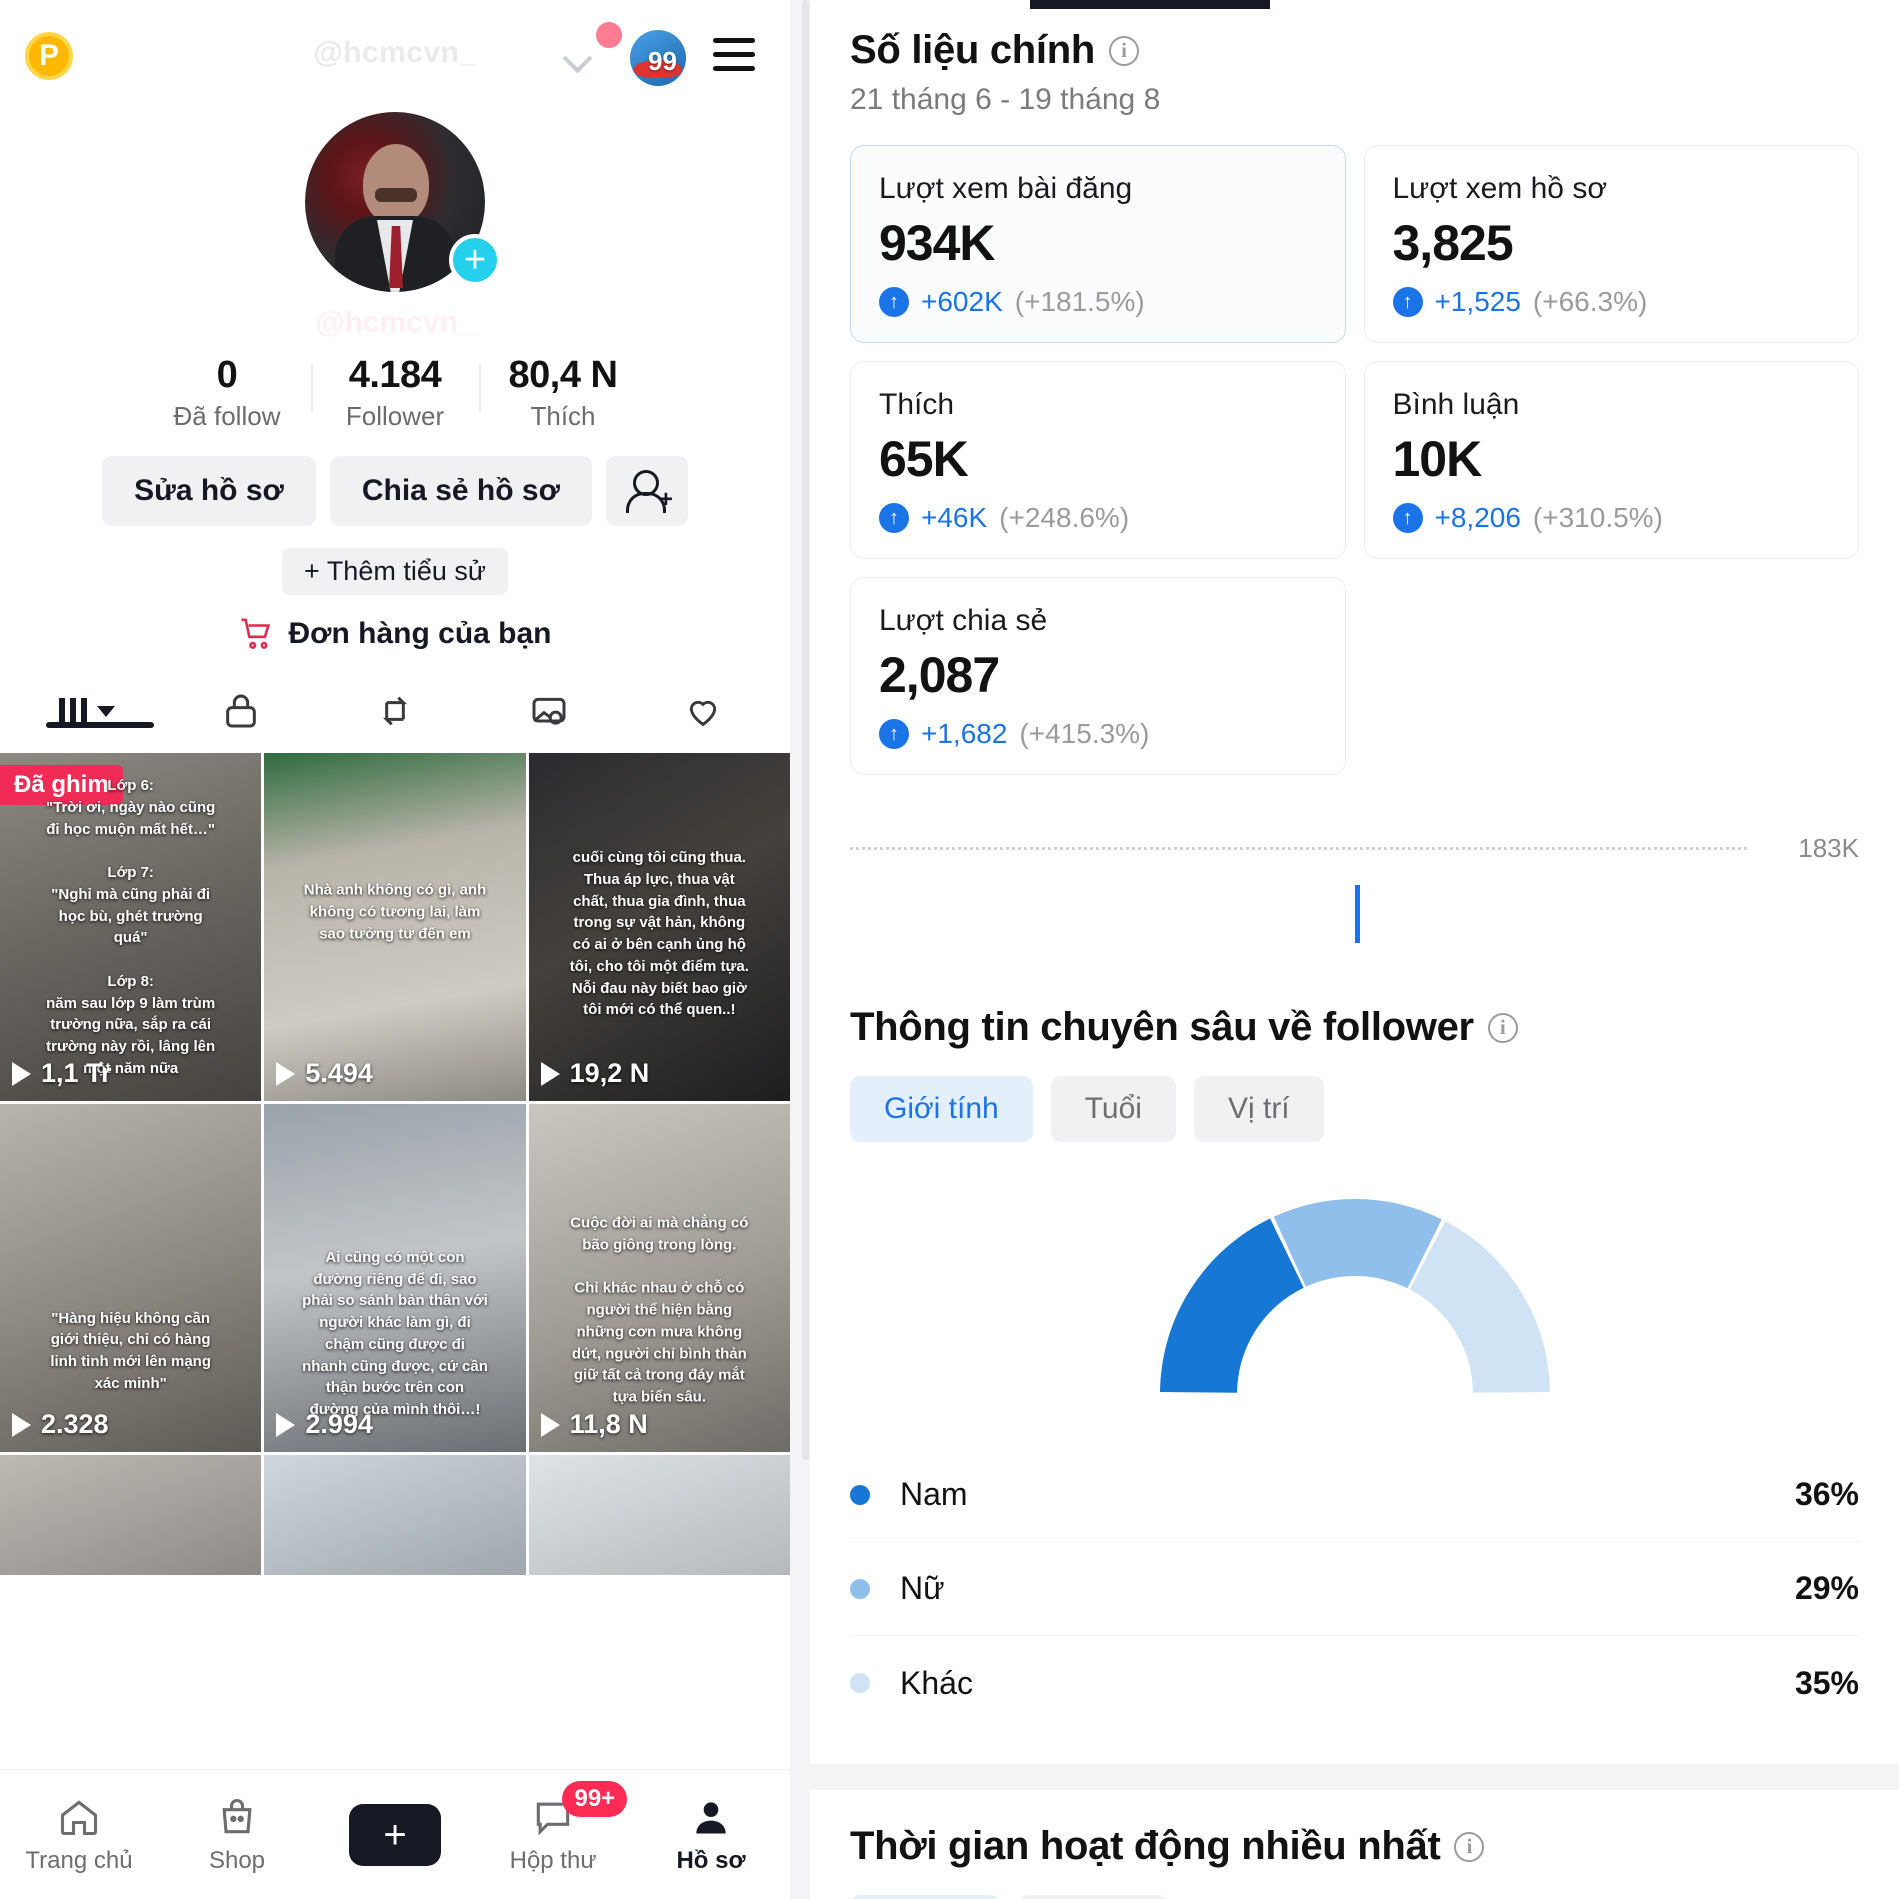 Image resolution: width=1899 pixels, height=1899 pixels. I want to click on edit-profile-button: Sửa hồ sơ, so click(209, 491).